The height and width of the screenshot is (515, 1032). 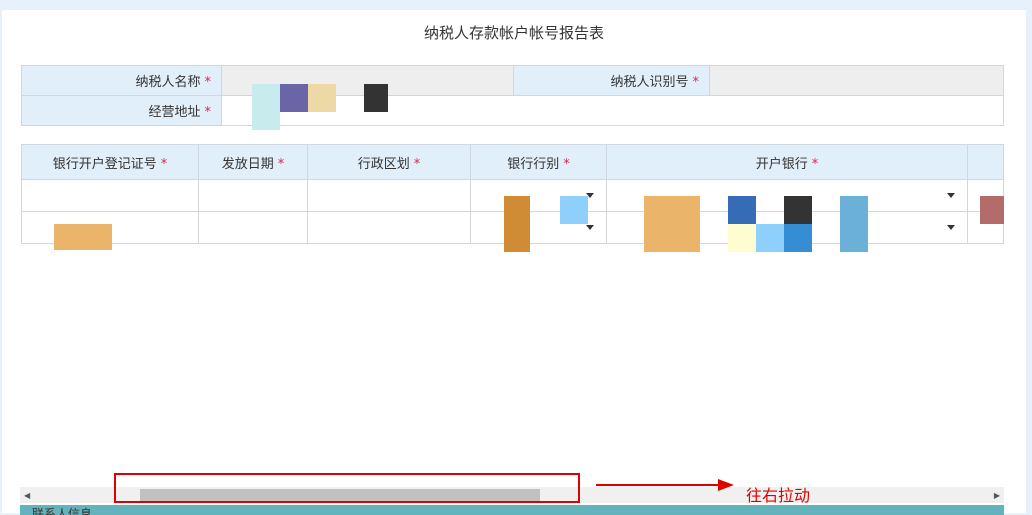 What do you see at coordinates (121, 80) in the screenshot?
I see `taxpayer-name-label: 纳税人名称 *` at bounding box center [121, 80].